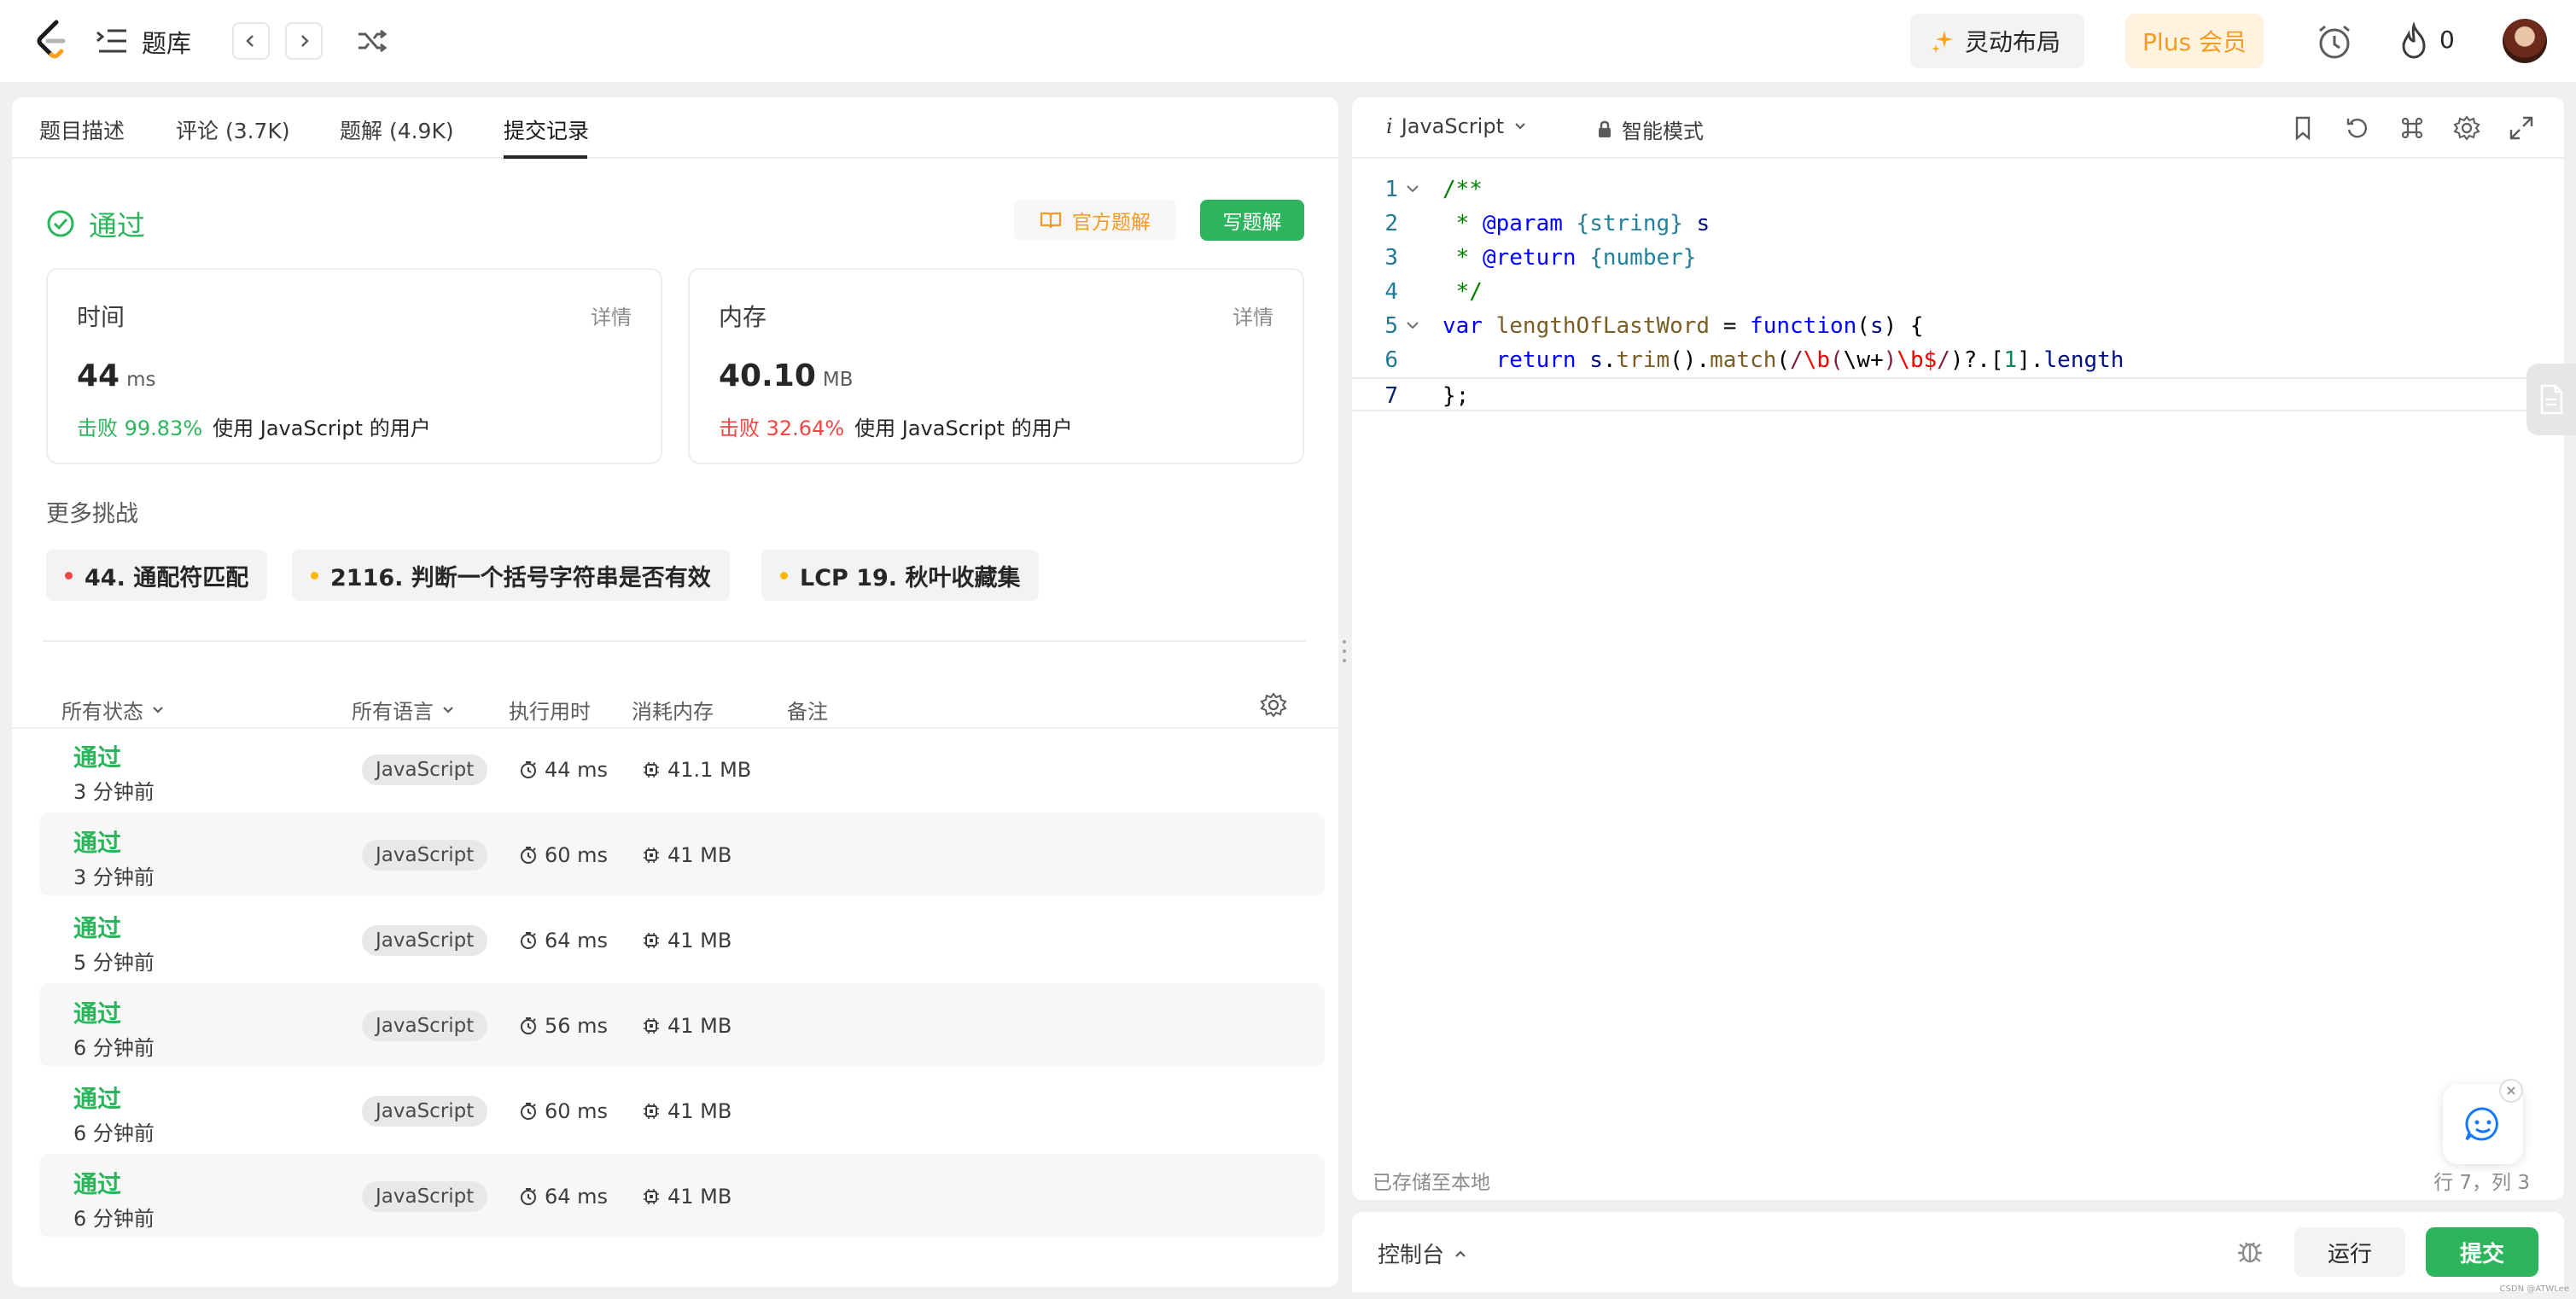 This screenshot has width=2576, height=1299. Describe the element at coordinates (111, 41) in the screenshot. I see `list-menu-icon` at that location.